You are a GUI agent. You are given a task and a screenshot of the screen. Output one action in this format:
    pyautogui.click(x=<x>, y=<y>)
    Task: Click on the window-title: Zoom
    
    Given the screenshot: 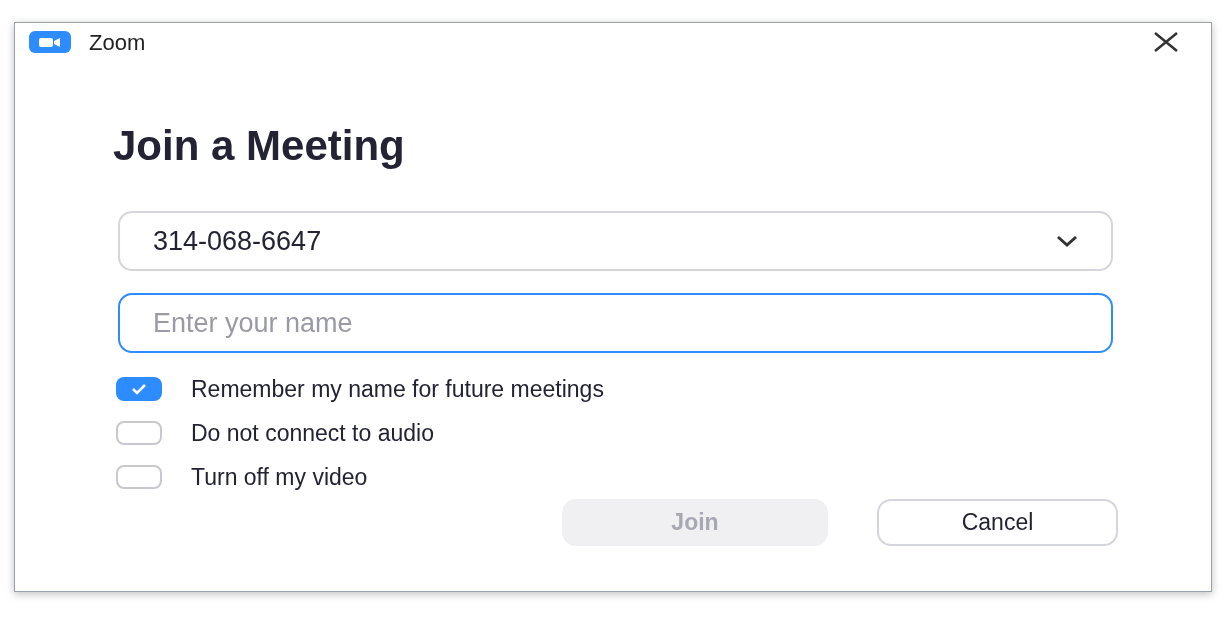 What is the action you would take?
    pyautogui.click(x=117, y=42)
    